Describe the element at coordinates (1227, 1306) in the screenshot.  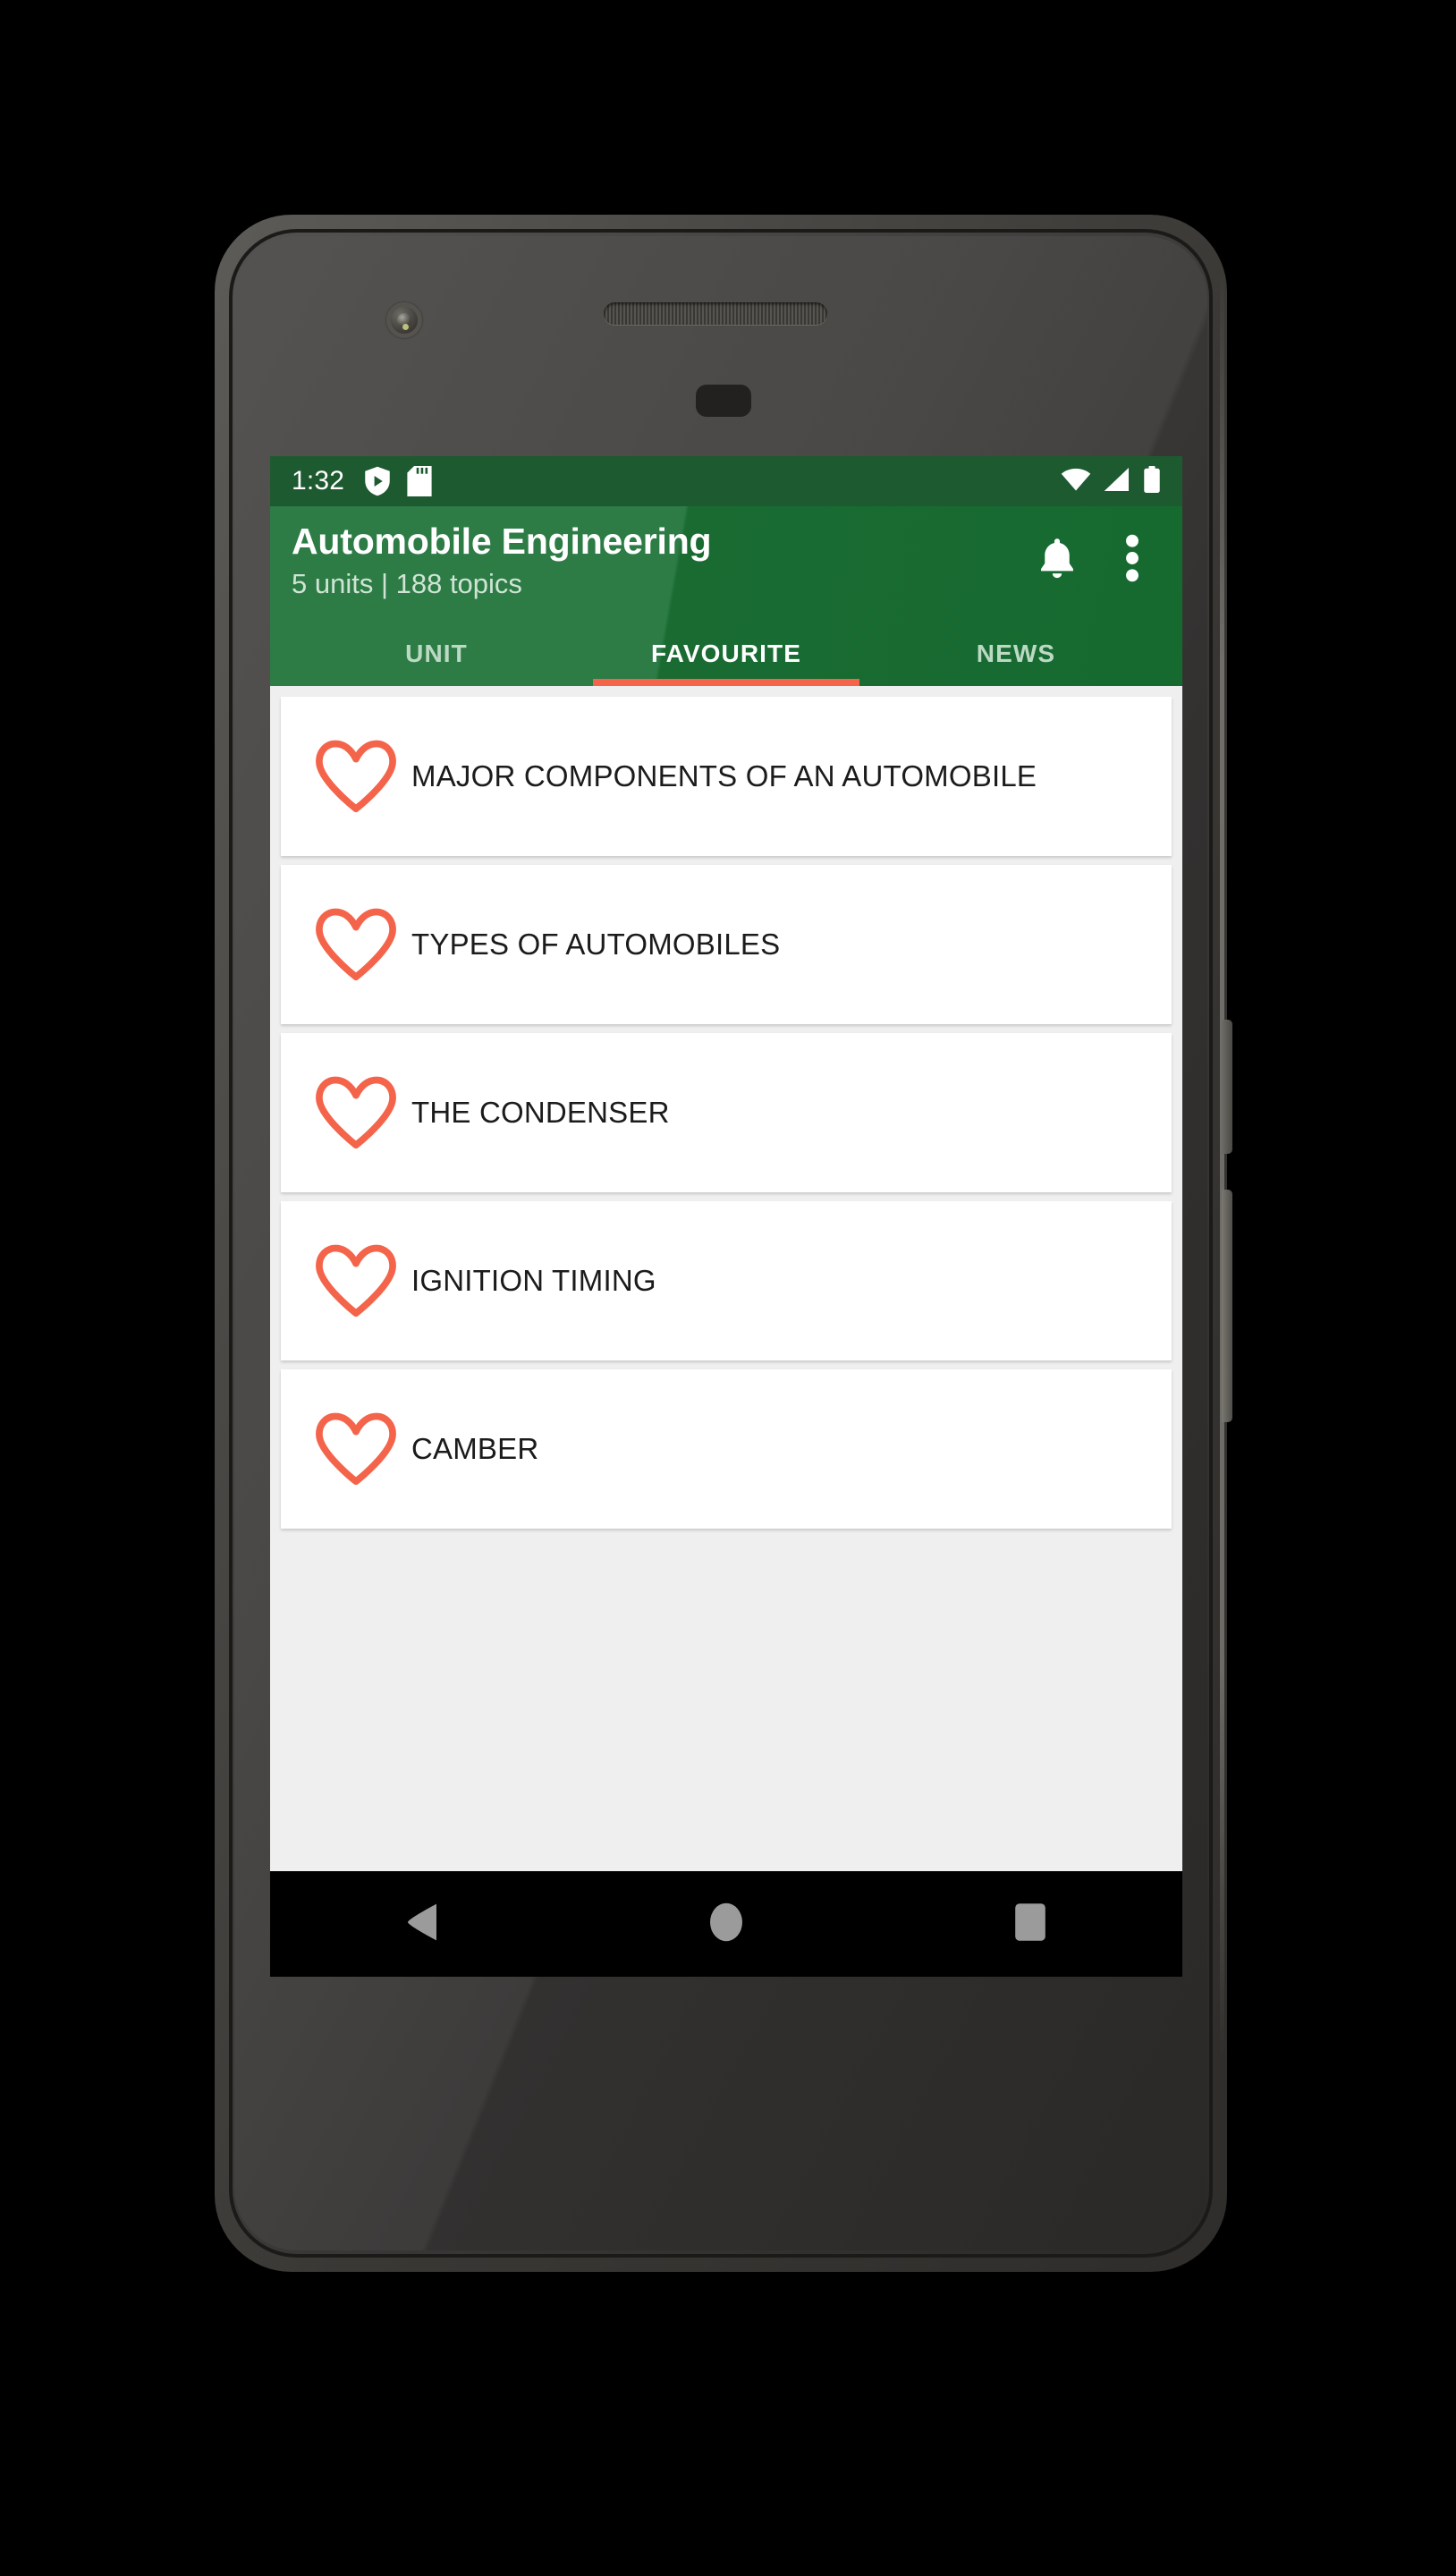
I see `volume-button` at that location.